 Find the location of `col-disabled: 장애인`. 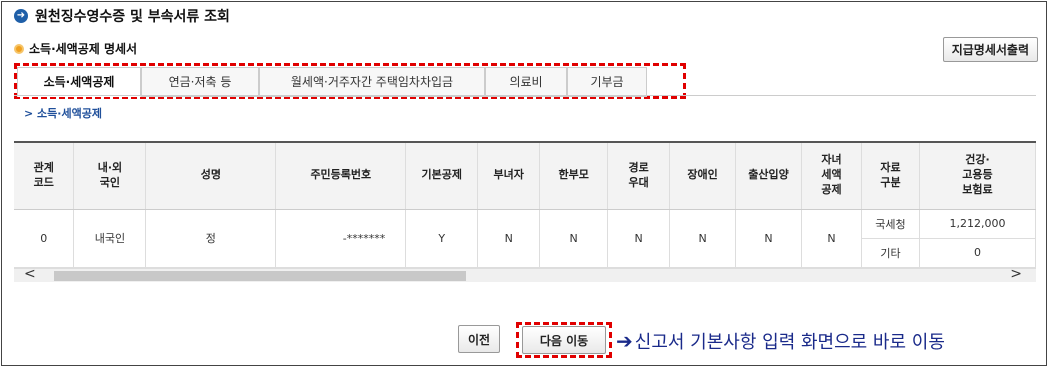

col-disabled: 장애인 is located at coordinates (703, 176).